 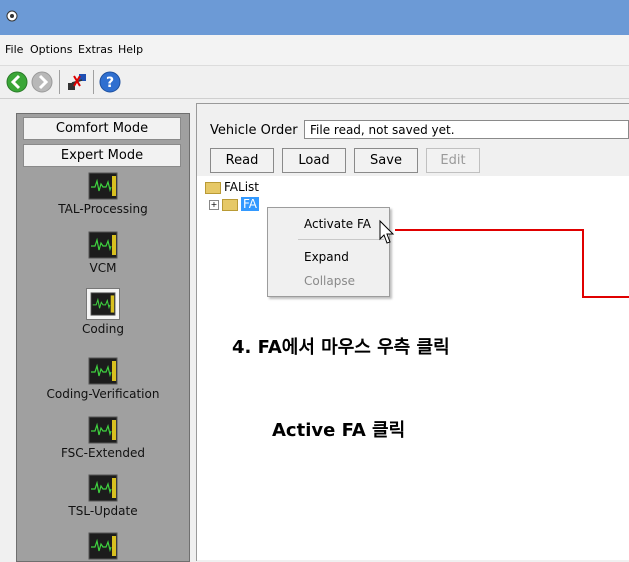 I want to click on annotation-line, so click(x=512, y=263).